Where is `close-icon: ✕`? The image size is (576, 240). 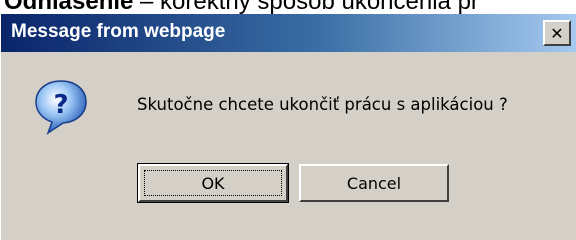 close-icon: ✕ is located at coordinates (557, 33).